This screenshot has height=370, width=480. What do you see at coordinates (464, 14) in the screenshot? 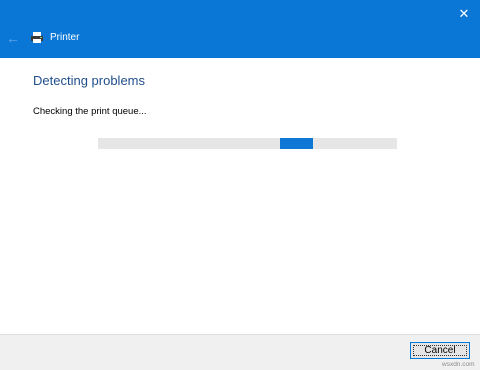
I see `close-icon: ✕` at bounding box center [464, 14].